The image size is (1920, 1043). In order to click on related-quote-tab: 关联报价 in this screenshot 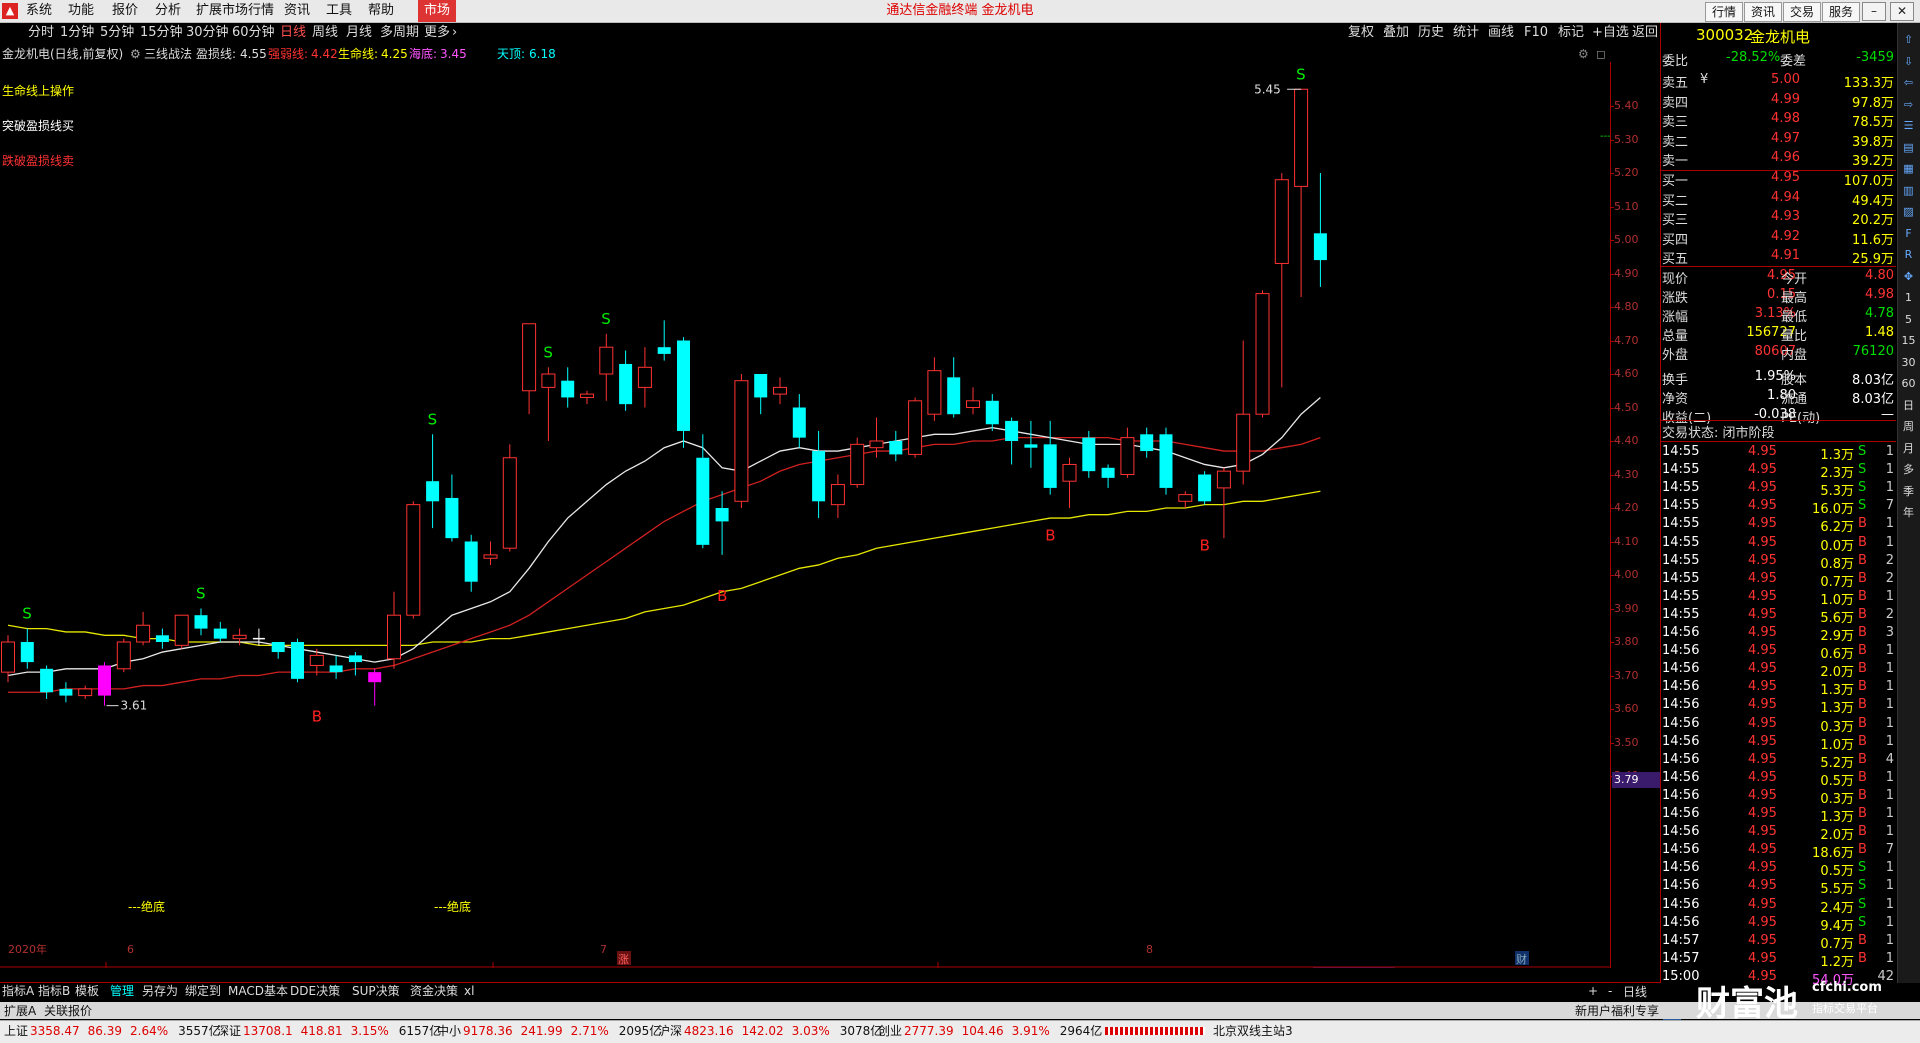, I will do `click(68, 1010)`.